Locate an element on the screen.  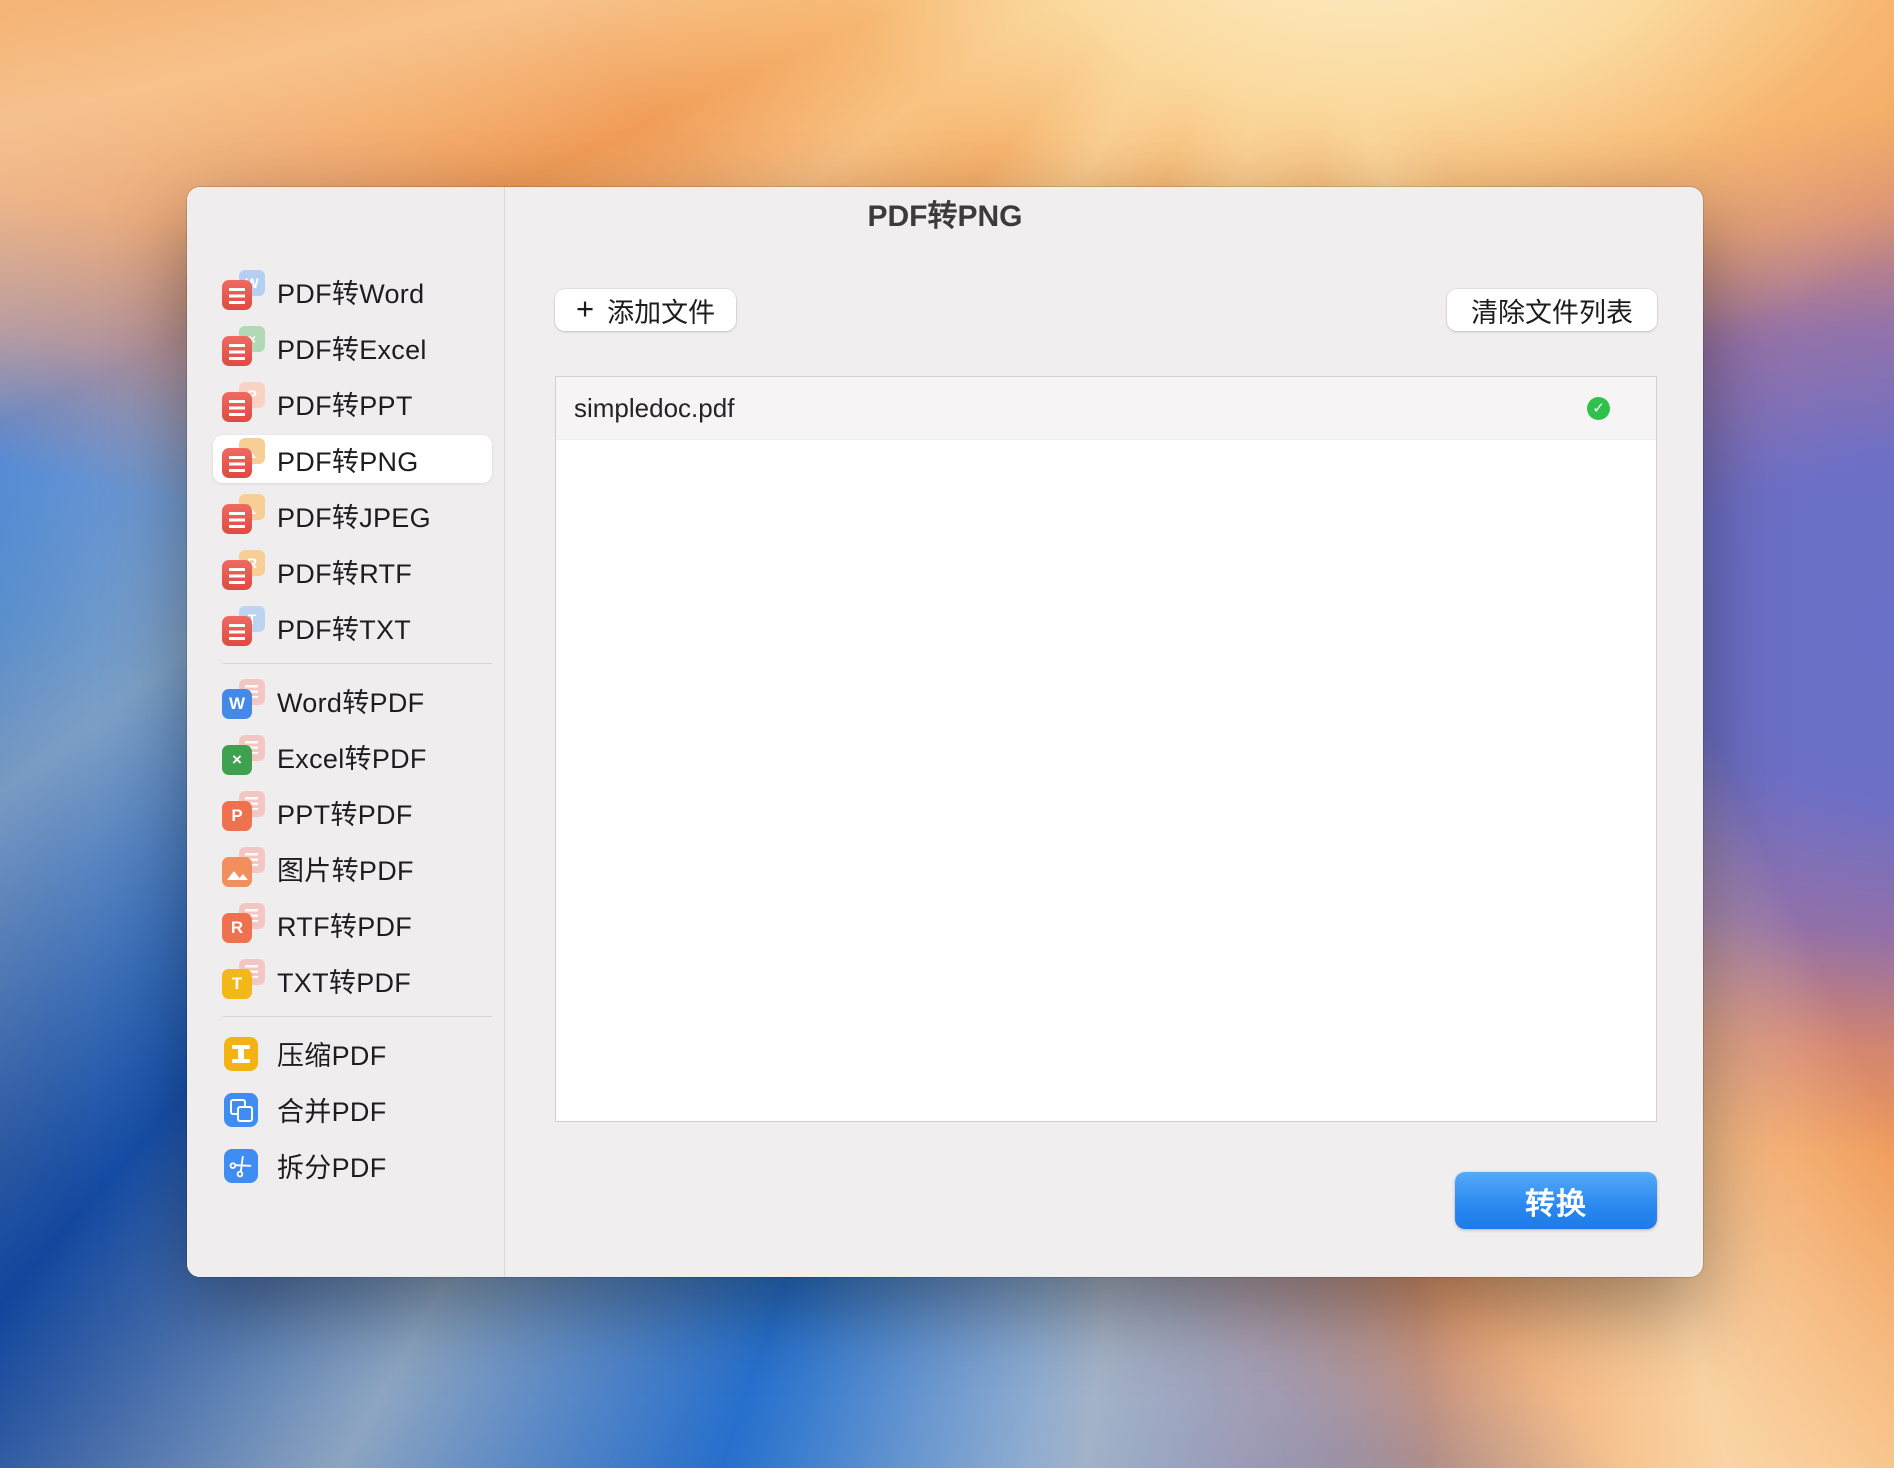
clear-file-list-button: 清除文件列表 is located at coordinates (1552, 310).